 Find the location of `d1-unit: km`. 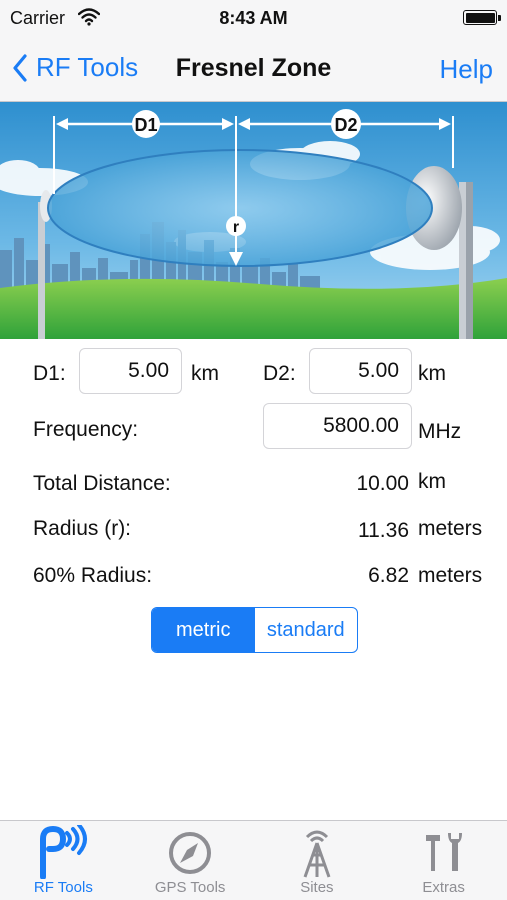

d1-unit: km is located at coordinates (205, 373).